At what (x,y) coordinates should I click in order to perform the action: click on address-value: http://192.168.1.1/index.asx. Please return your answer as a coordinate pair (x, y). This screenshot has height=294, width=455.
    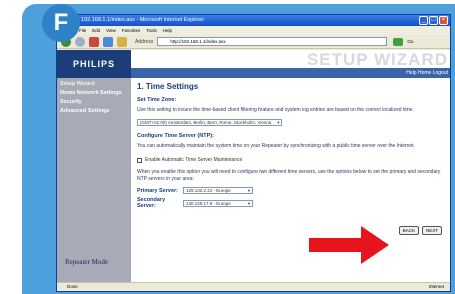
    Looking at the image, I should click on (198, 41).